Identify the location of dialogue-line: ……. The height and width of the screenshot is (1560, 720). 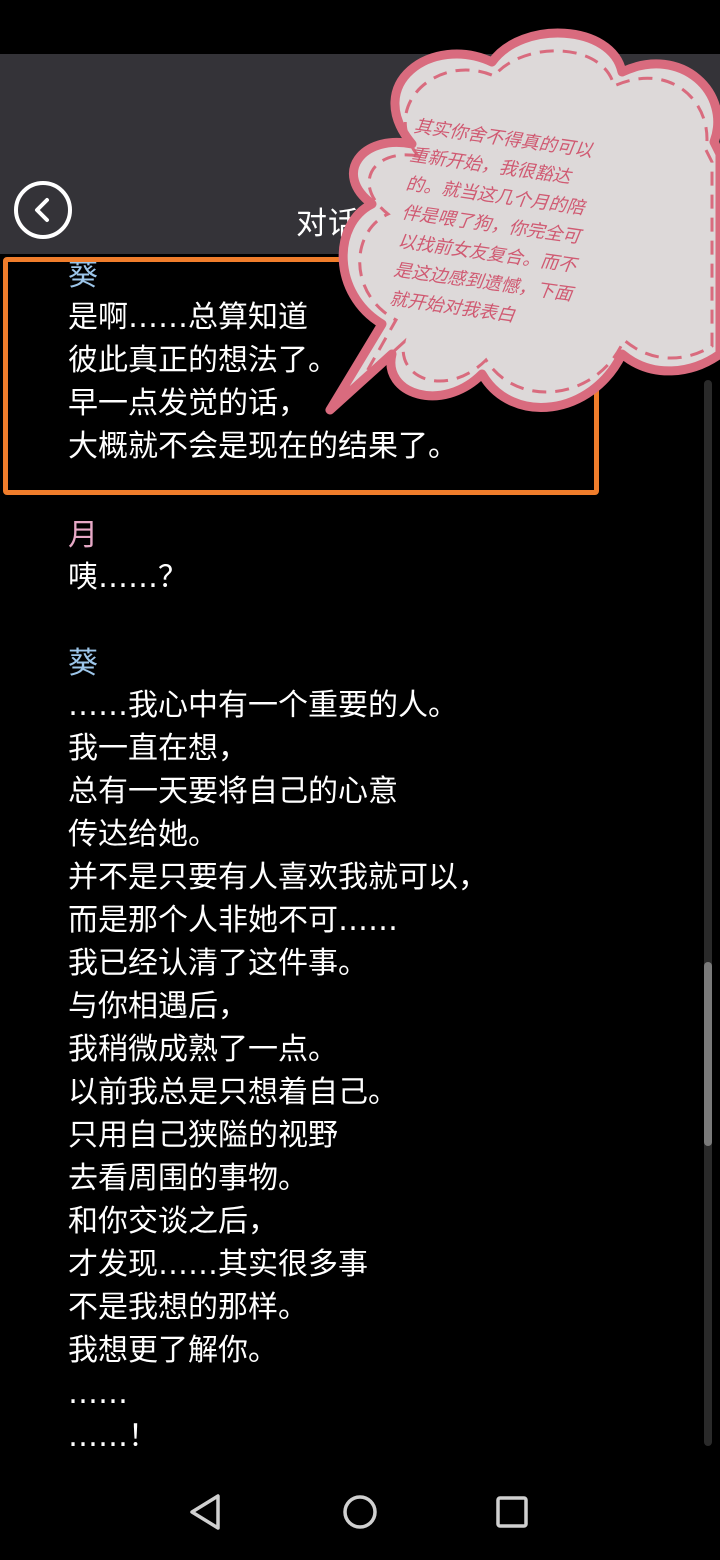
(98, 1393).